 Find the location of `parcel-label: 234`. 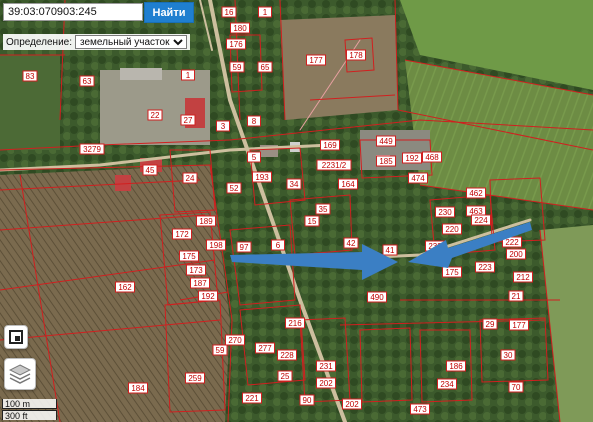

parcel-label: 234 is located at coordinates (447, 384).